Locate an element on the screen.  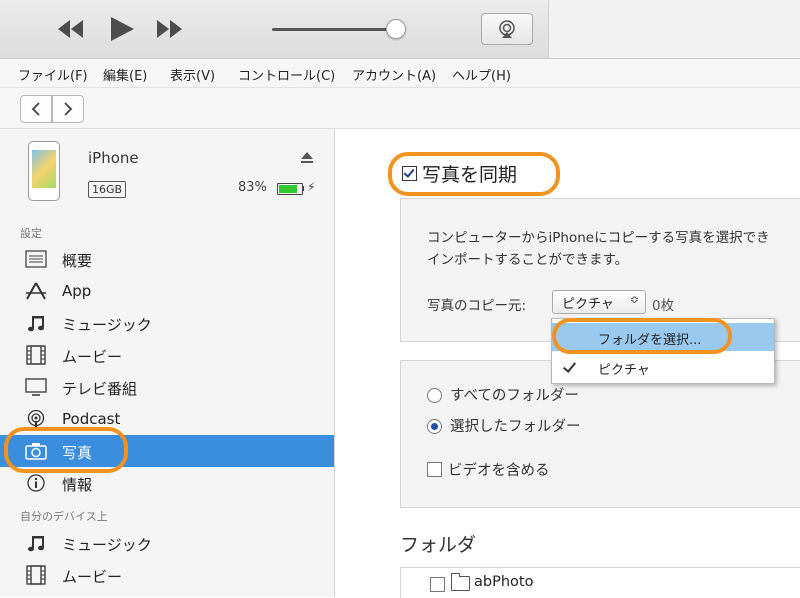
summary-icon is located at coordinates (36, 259).